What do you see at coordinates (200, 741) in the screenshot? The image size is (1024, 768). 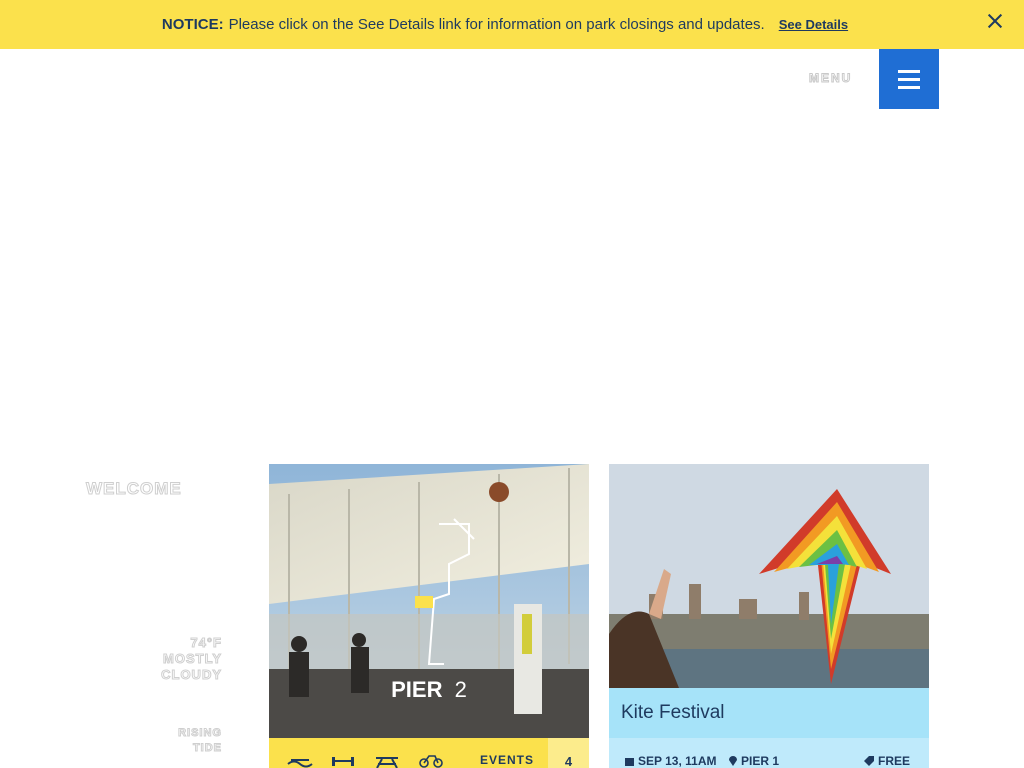 I see `tide-widget: RISING TIDE` at bounding box center [200, 741].